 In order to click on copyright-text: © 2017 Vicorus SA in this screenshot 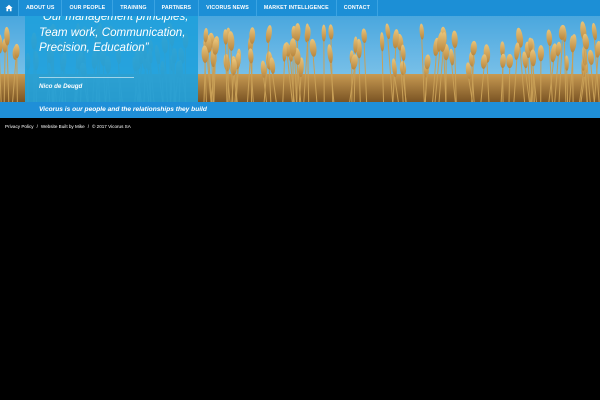, I will do `click(111, 126)`.